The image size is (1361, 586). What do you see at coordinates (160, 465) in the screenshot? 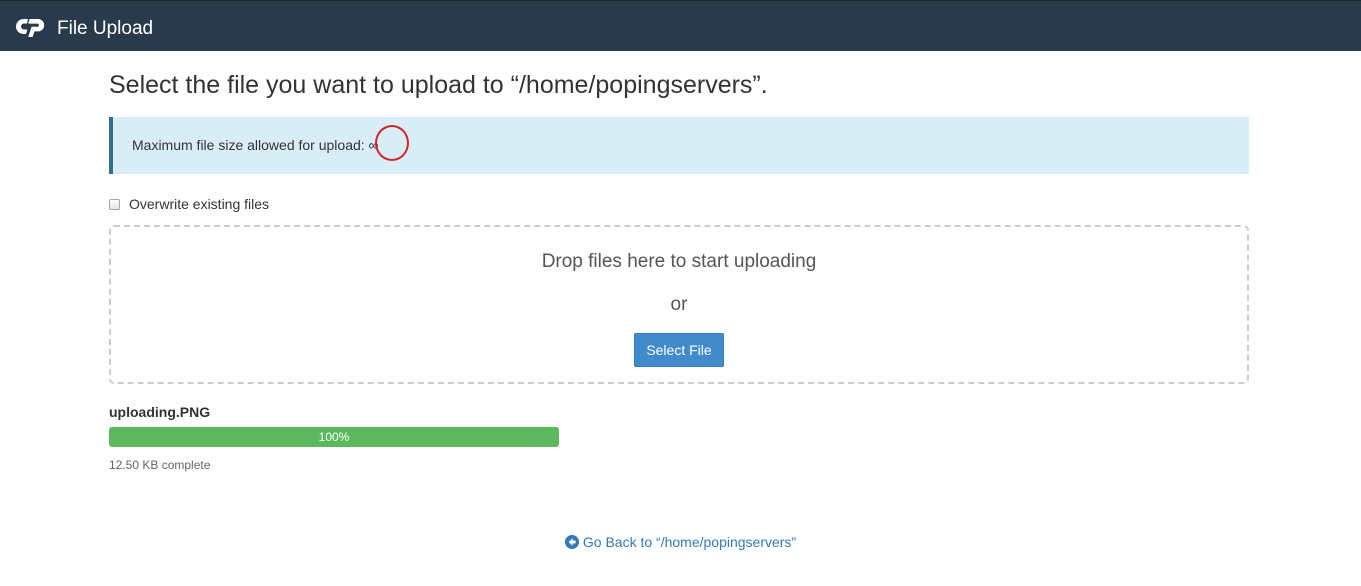
I see `upload-status: 12.50 KB complete` at bounding box center [160, 465].